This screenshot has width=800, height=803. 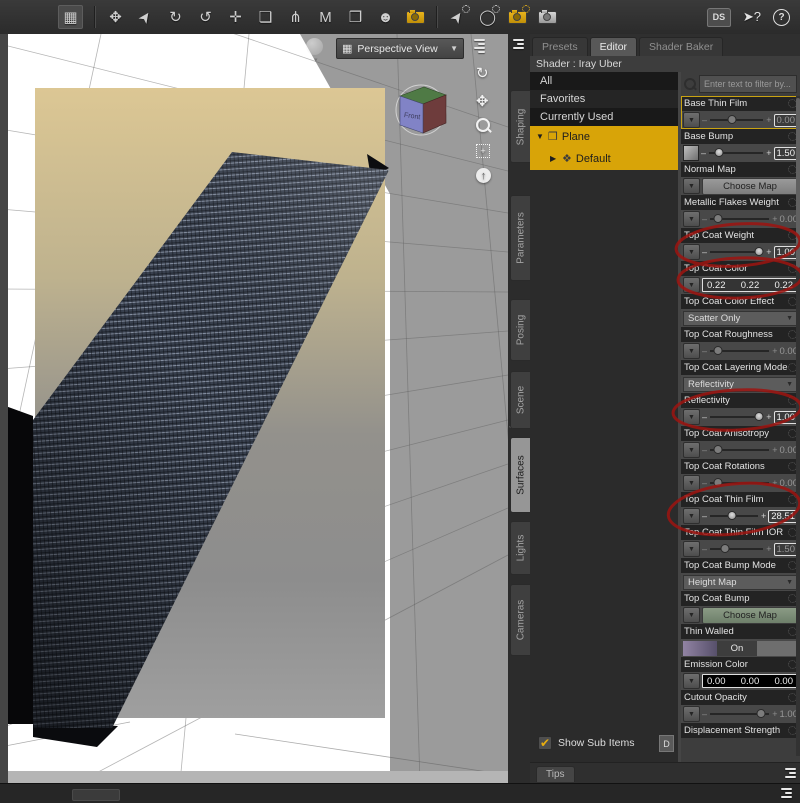 What do you see at coordinates (482, 73) in the screenshot?
I see `orbit-tool-icon: ↻` at bounding box center [482, 73].